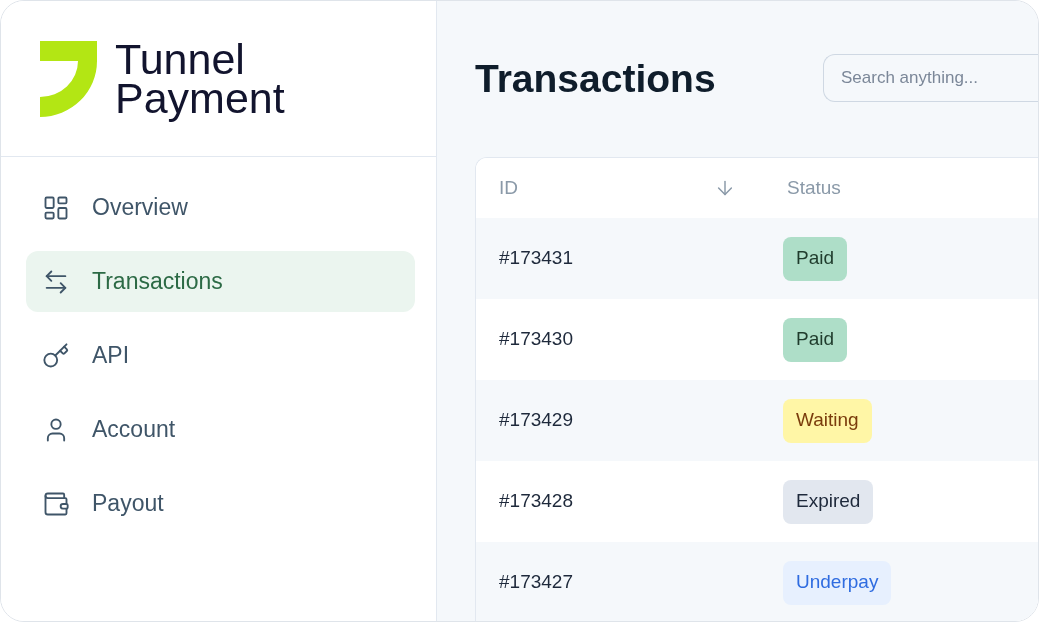  I want to click on page-title: Transactions, so click(595, 78).